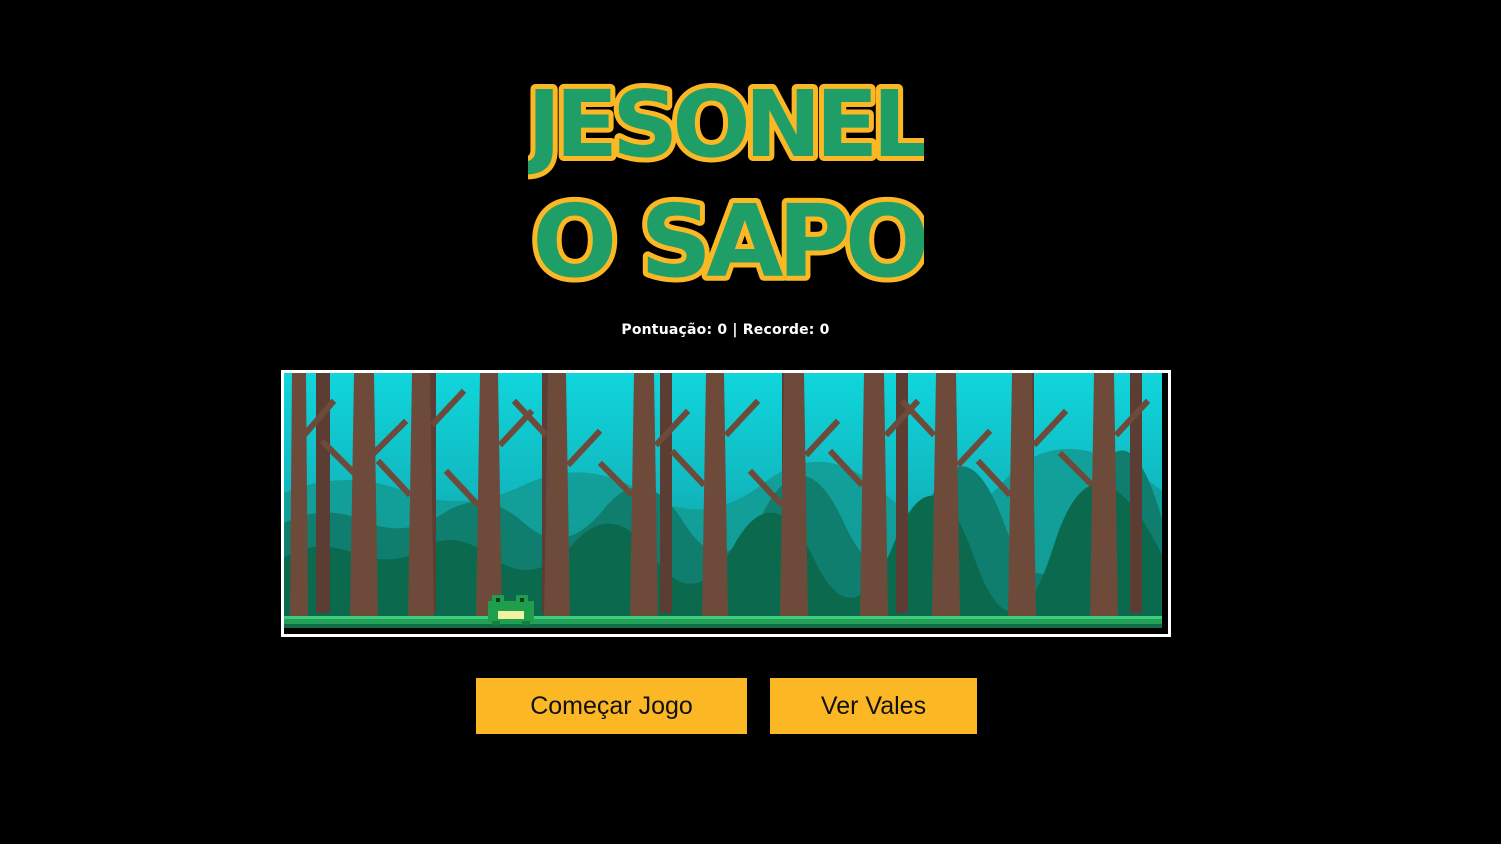 The image size is (1501, 844). I want to click on logo-line2: O SAPO, so click(726, 237).